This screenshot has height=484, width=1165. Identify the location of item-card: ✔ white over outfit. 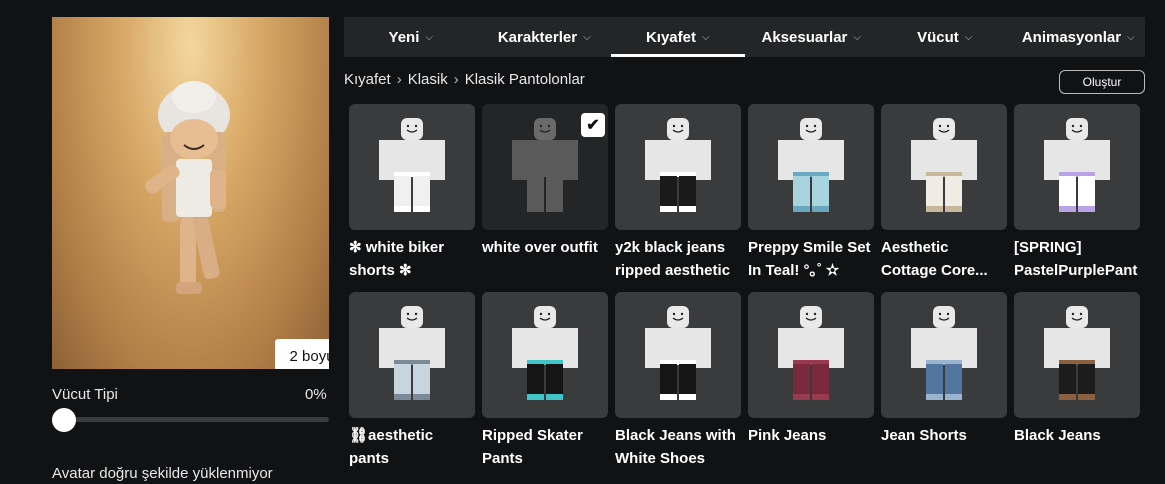
(545, 198).